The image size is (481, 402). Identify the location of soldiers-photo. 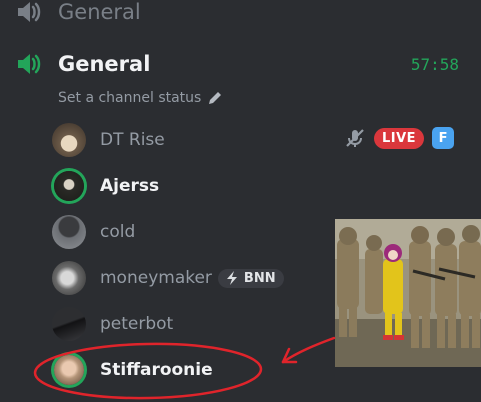
(408, 293).